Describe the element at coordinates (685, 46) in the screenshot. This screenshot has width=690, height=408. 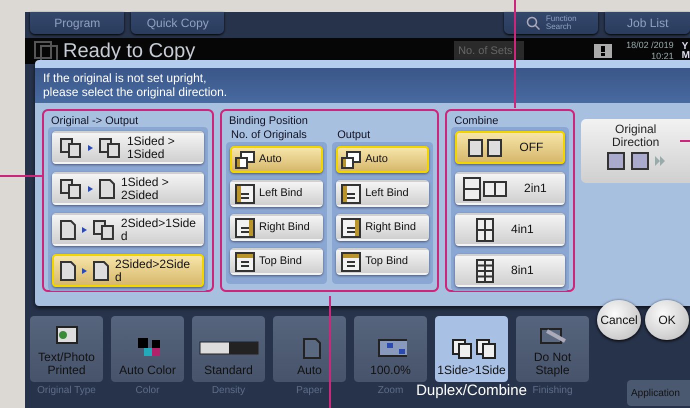
I see `toner-label: Y` at that location.